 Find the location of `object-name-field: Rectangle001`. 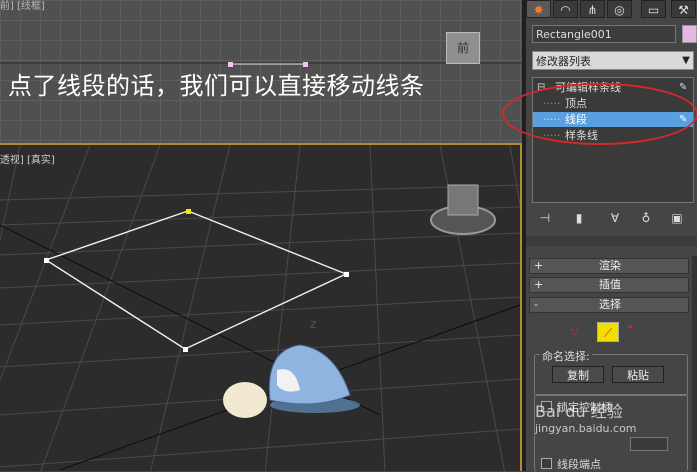

object-name-field: Rectangle001 is located at coordinates (604, 34).